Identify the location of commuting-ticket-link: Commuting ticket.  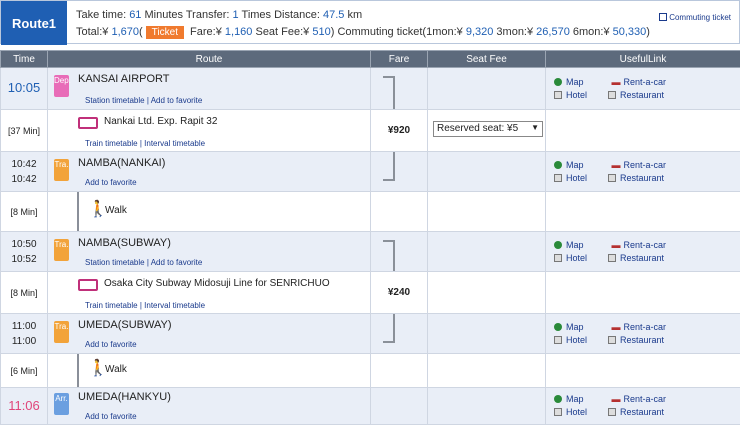
(695, 17).